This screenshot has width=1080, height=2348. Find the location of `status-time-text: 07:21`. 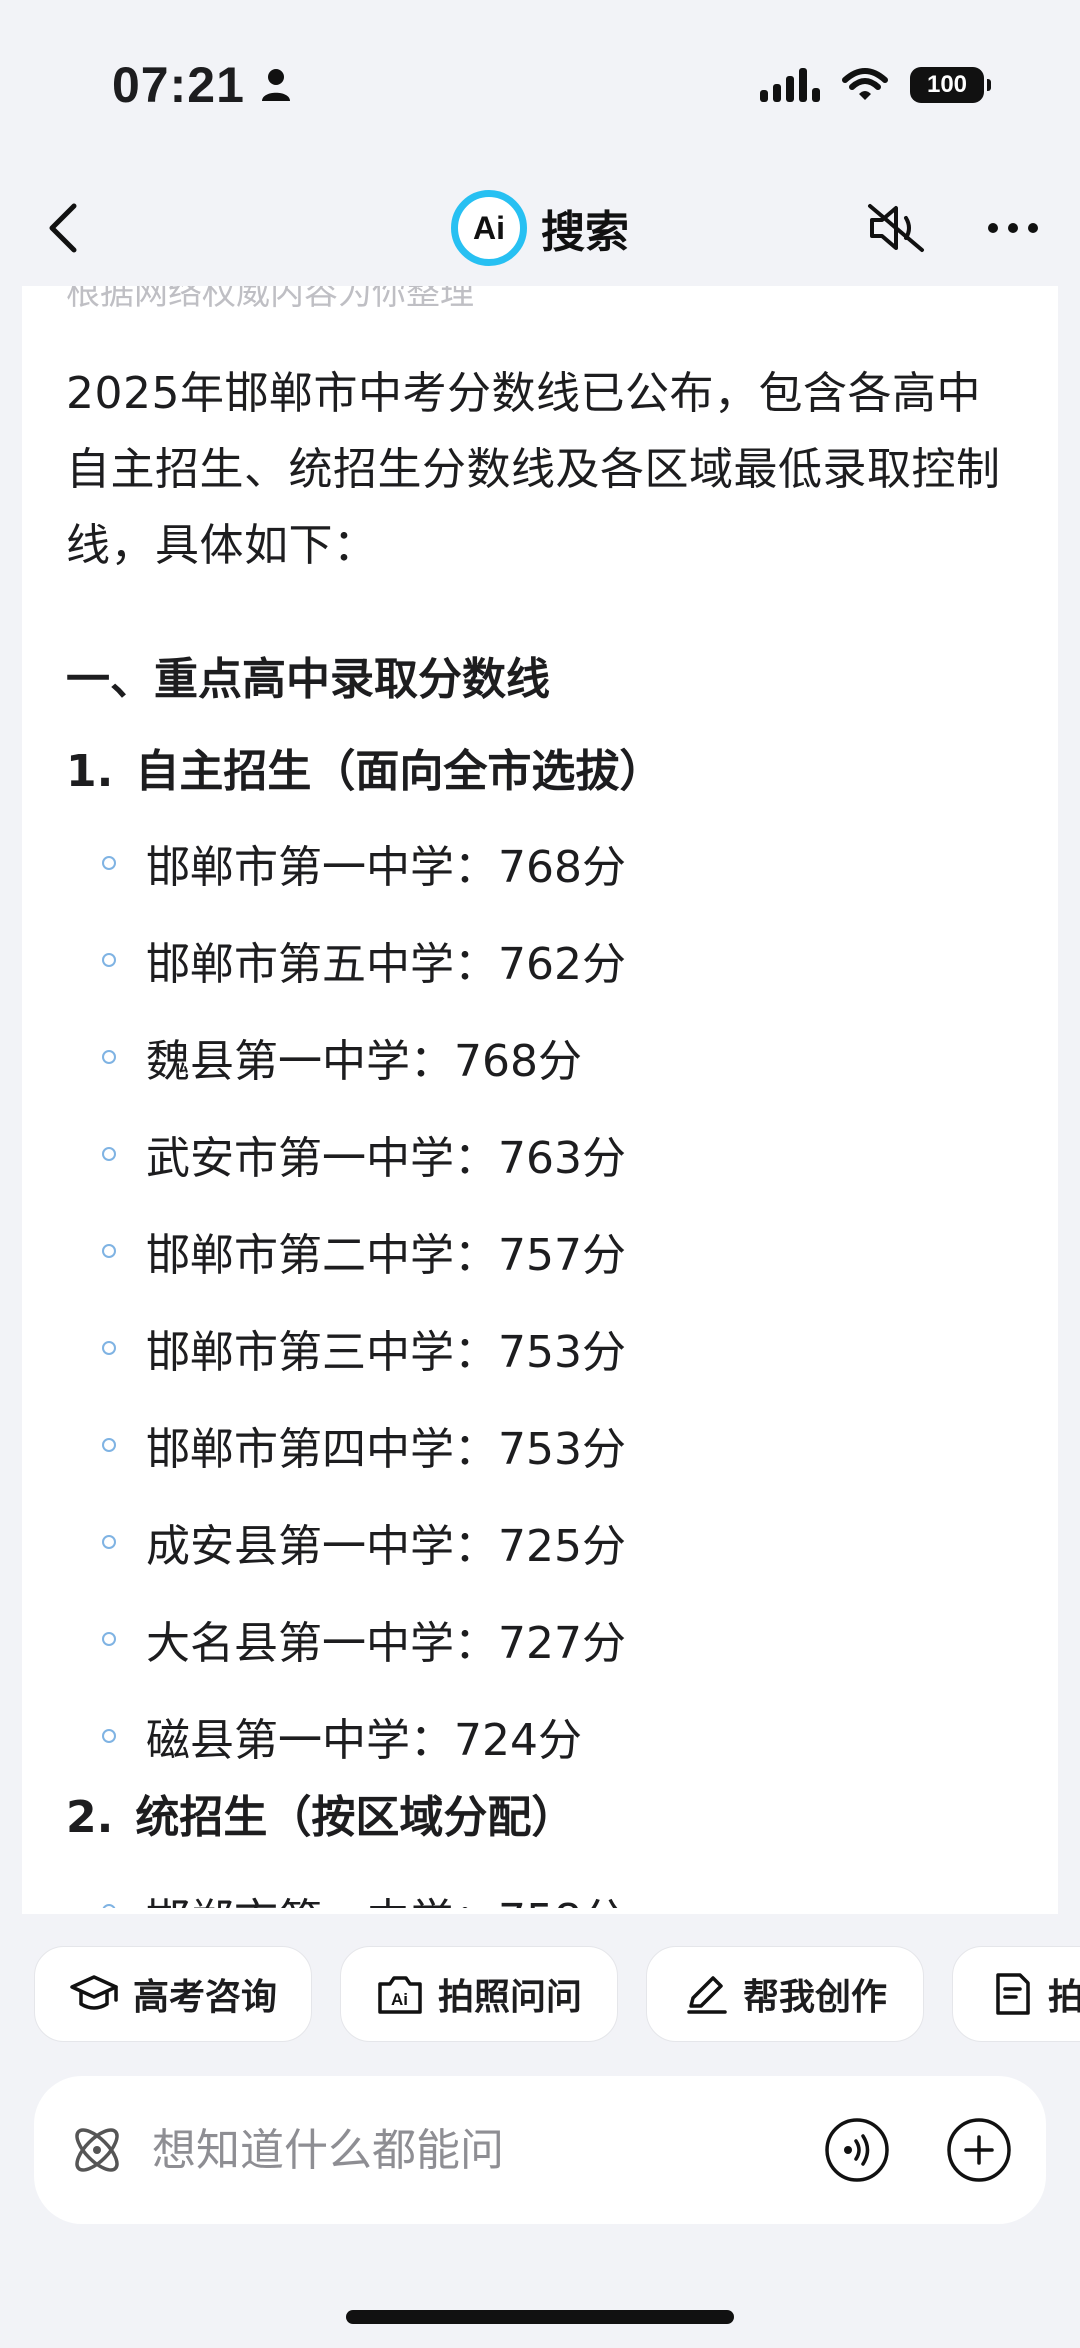

status-time-text: 07:21 is located at coordinates (178, 85).